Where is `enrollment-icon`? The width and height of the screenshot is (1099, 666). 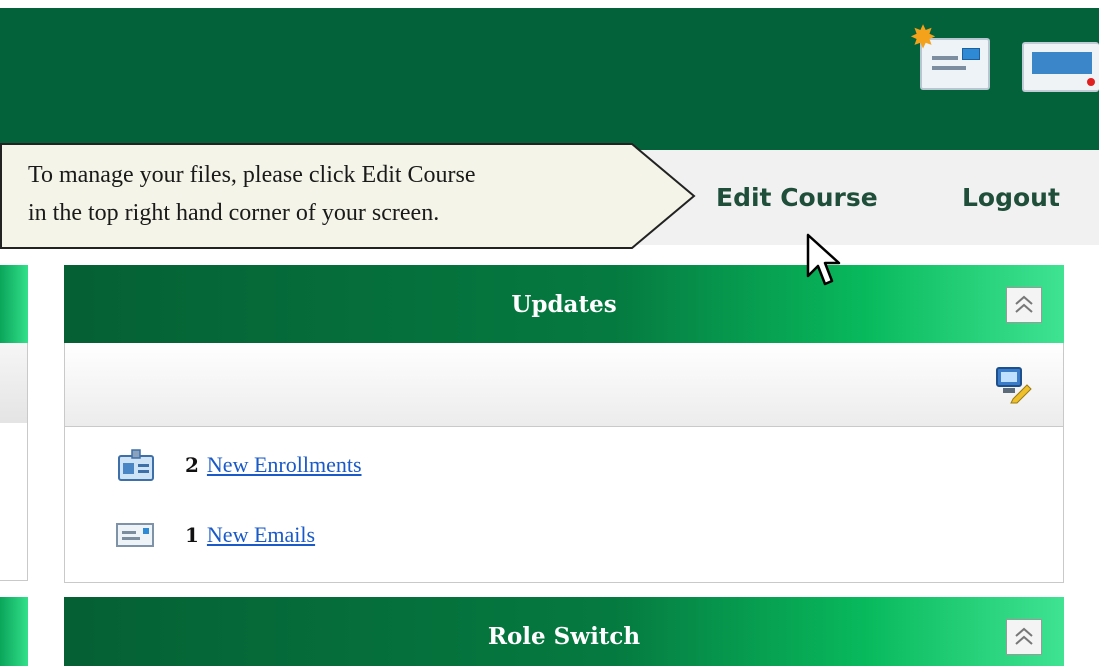
enrollment-icon is located at coordinates (136, 465).